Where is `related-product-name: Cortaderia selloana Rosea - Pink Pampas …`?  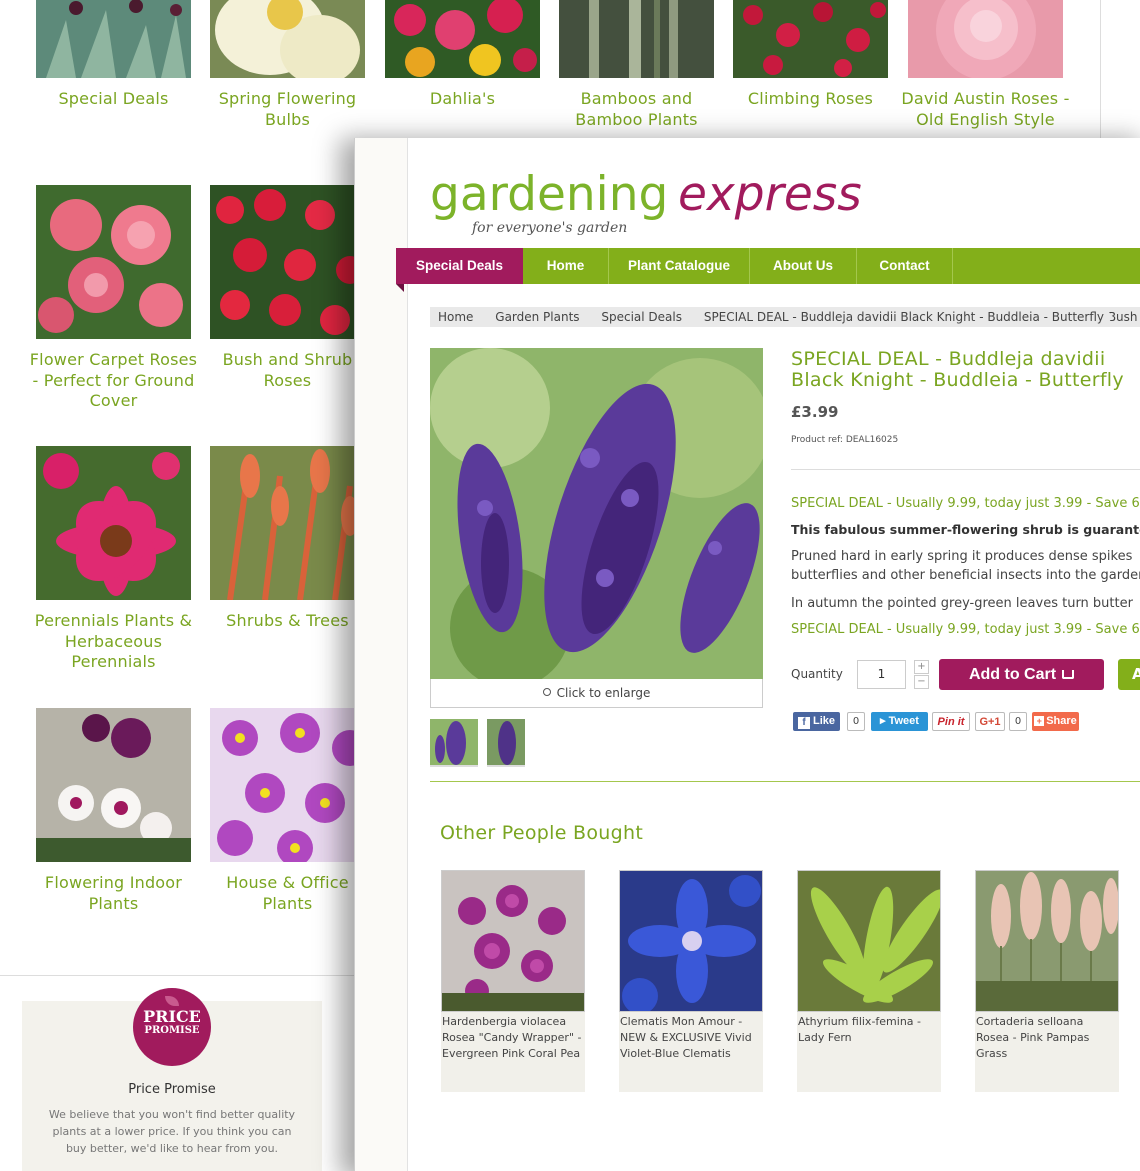 related-product-name: Cortaderia selloana Rosea - Pink Pampas … is located at coordinates (1047, 1037).